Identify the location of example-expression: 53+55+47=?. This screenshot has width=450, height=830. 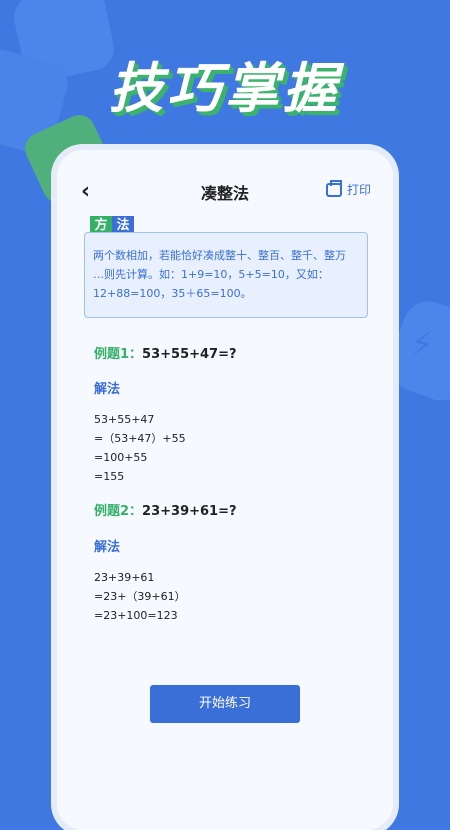
(189, 354).